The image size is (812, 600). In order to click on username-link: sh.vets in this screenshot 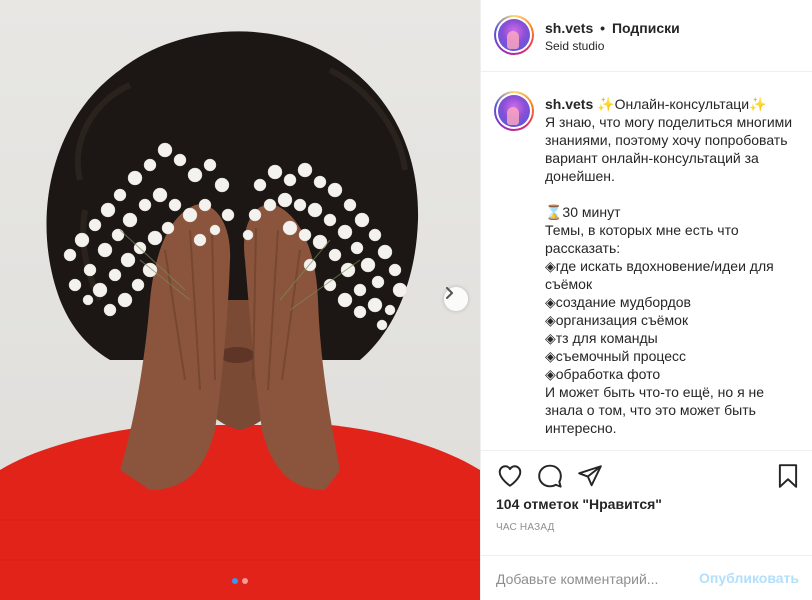, I will do `click(569, 28)`.